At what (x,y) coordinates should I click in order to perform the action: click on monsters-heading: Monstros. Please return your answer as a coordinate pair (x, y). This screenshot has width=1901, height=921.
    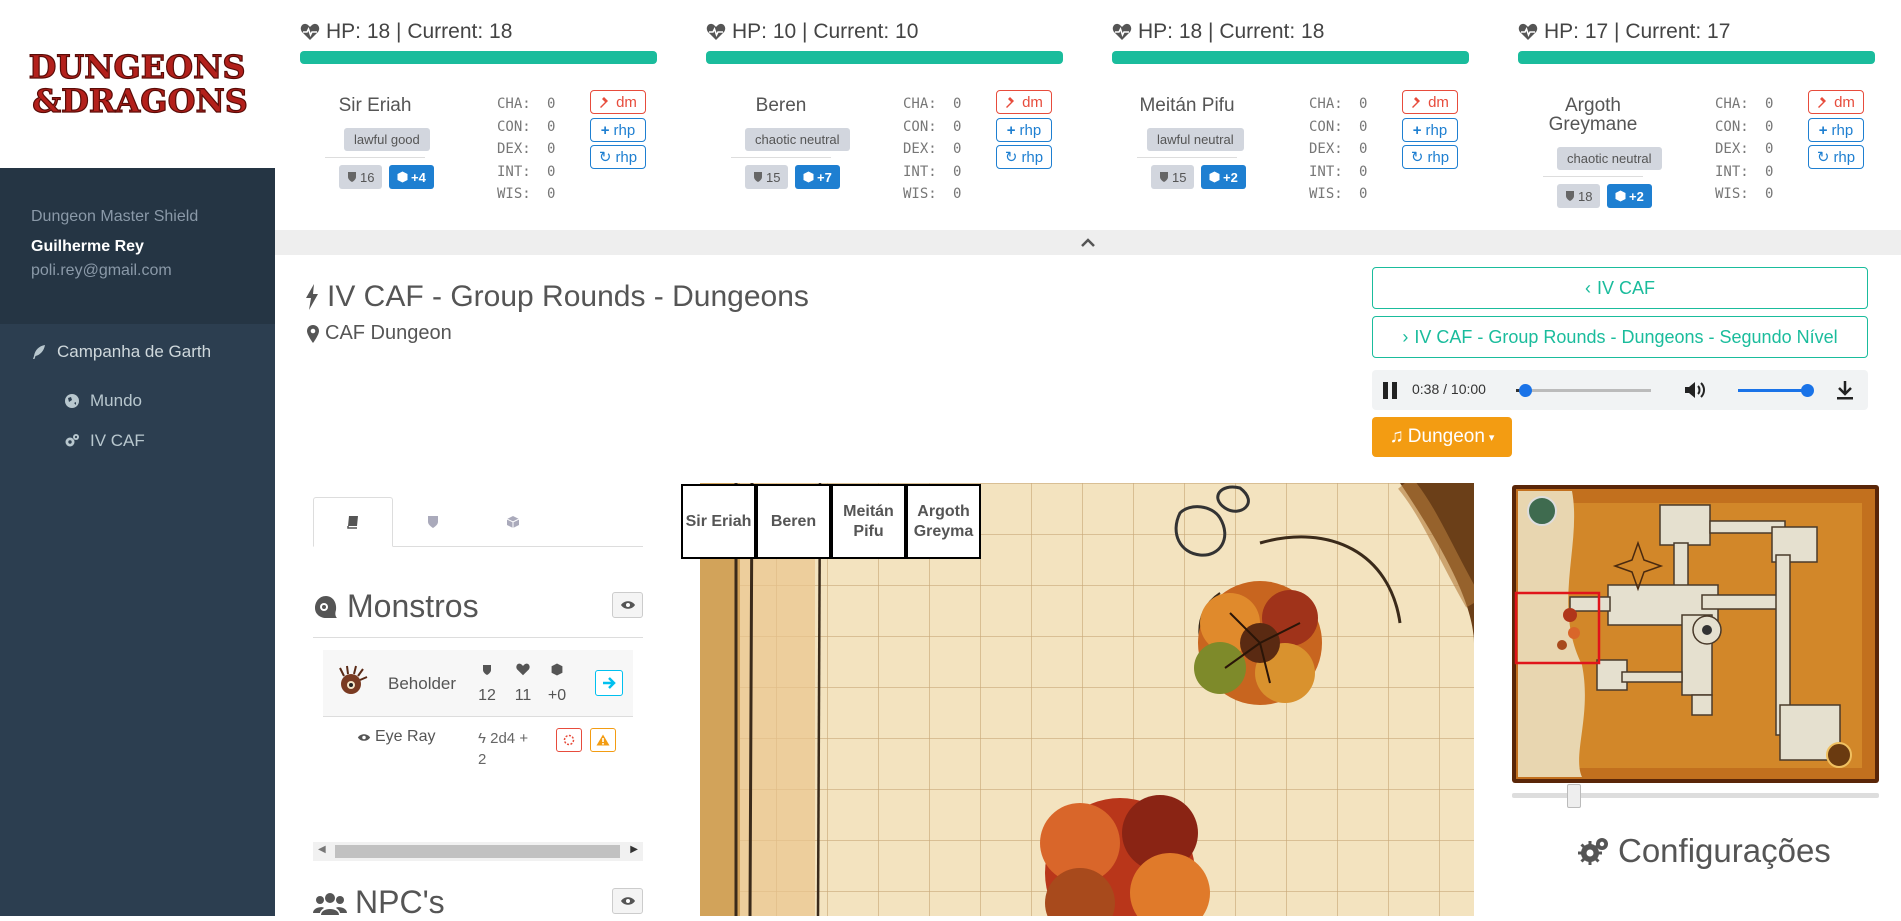
    Looking at the image, I should click on (396, 606).